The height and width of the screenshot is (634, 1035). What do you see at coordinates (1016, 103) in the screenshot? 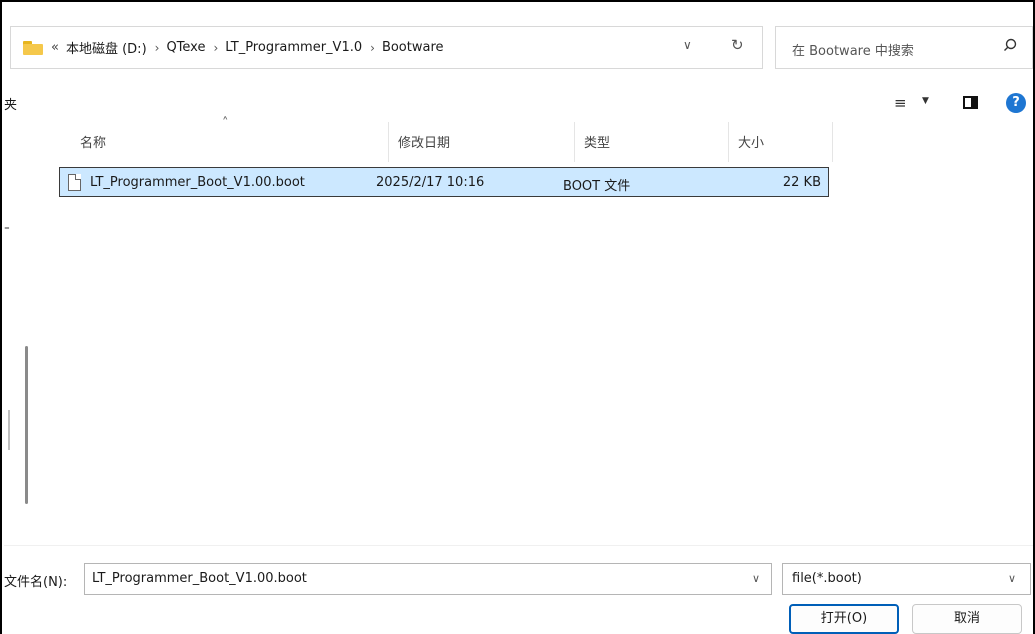
I see `help-icon: ?` at bounding box center [1016, 103].